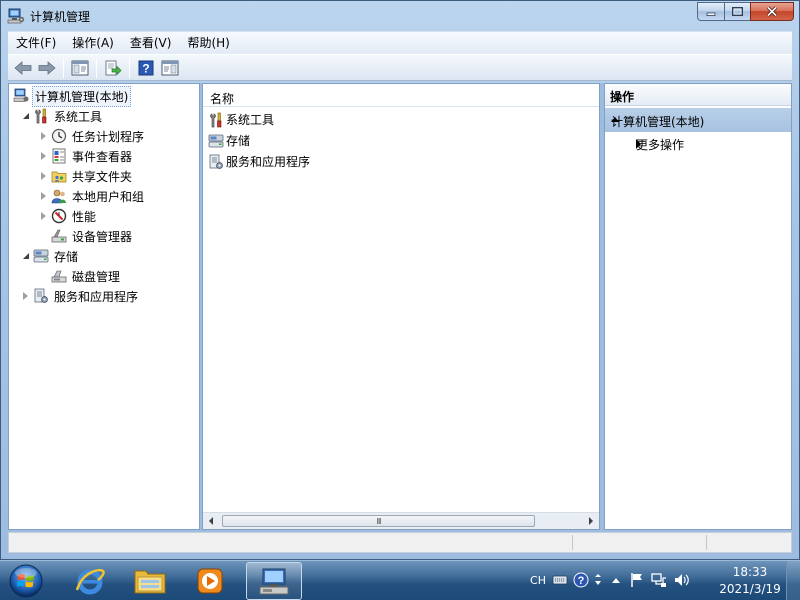 The width and height of the screenshot is (800, 600). I want to click on tree-item-label: 性能, so click(84, 216).